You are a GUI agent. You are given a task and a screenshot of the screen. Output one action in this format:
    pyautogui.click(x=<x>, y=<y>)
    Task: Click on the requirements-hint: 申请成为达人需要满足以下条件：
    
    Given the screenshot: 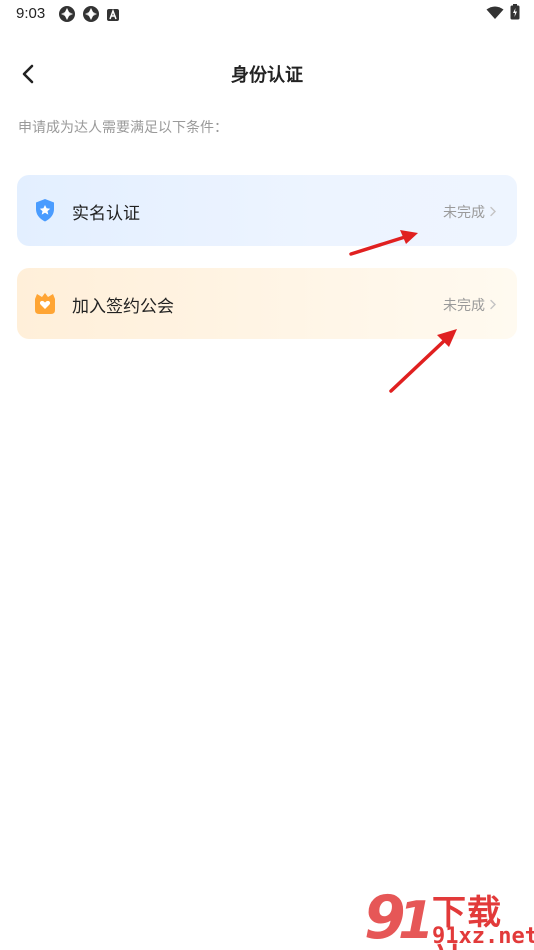 What is the action you would take?
    pyautogui.click(x=123, y=128)
    